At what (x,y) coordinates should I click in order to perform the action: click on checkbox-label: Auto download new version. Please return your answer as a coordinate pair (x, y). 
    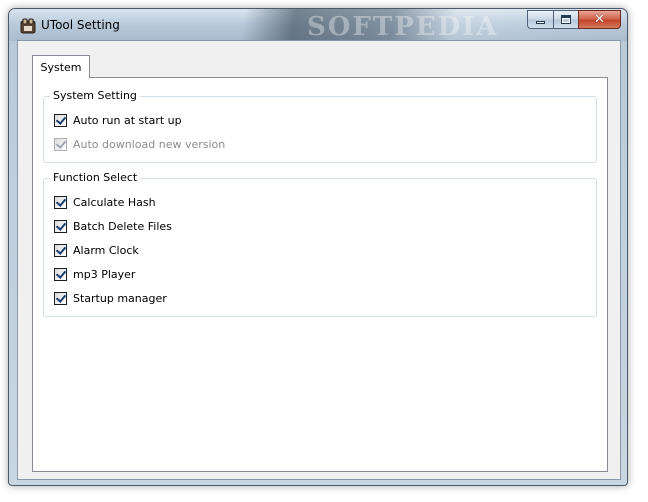
    Looking at the image, I should click on (149, 144).